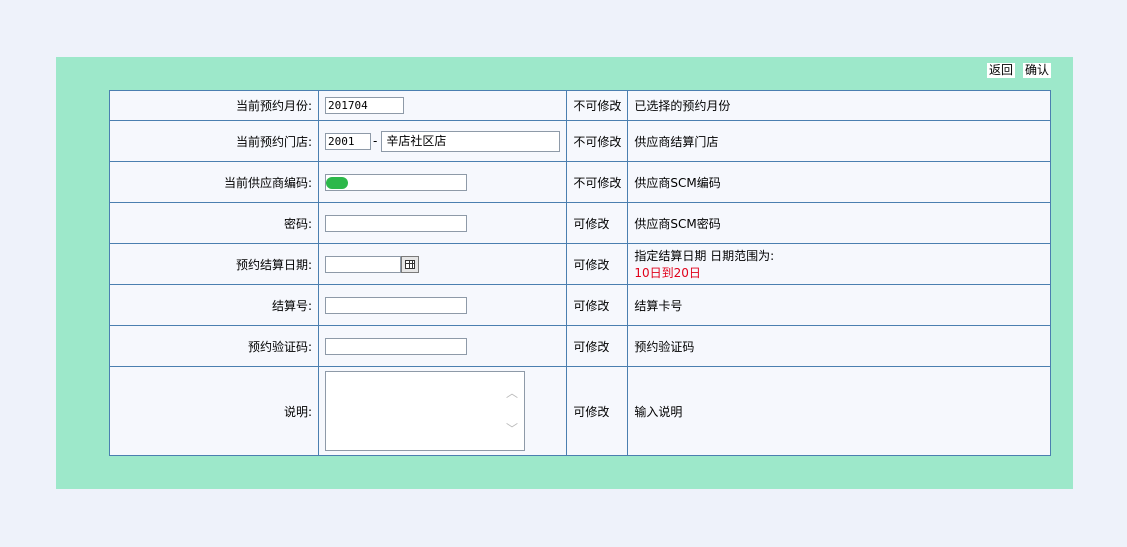  Describe the element at coordinates (704, 256) in the screenshot. I see `description: 指定结算日期 日期范围为:` at that location.